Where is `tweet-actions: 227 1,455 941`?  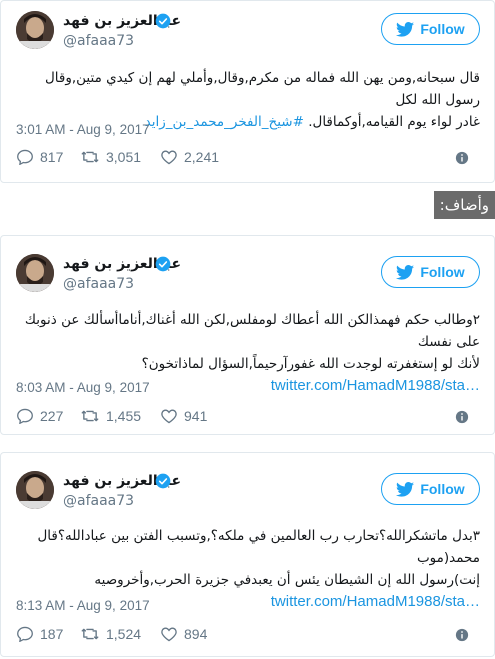
tweet-actions: 227 1,455 941 is located at coordinates (247, 418).